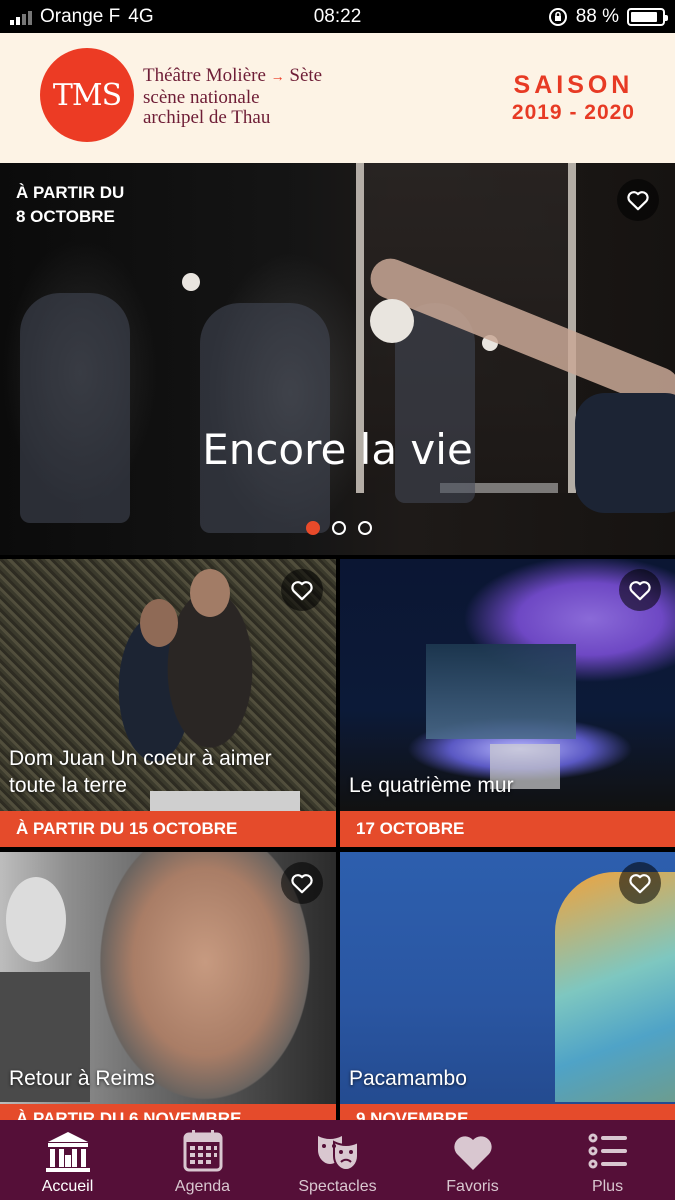 The width and height of the screenshot is (675, 1200). What do you see at coordinates (472, 1153) in the screenshot?
I see `heart-icon` at bounding box center [472, 1153].